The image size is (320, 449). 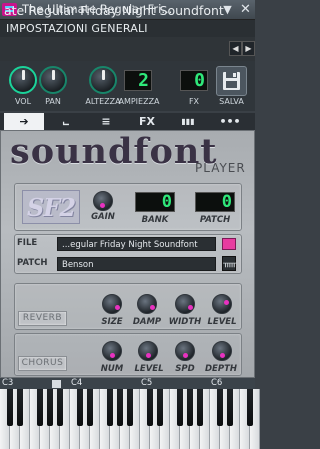 I want to click on fx-label: FX, so click(x=194, y=101).